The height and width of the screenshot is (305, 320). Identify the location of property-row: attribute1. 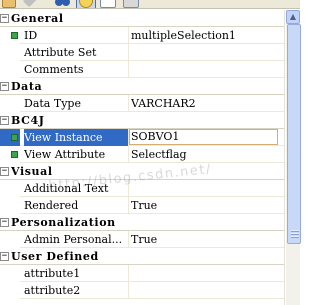
(142, 273).